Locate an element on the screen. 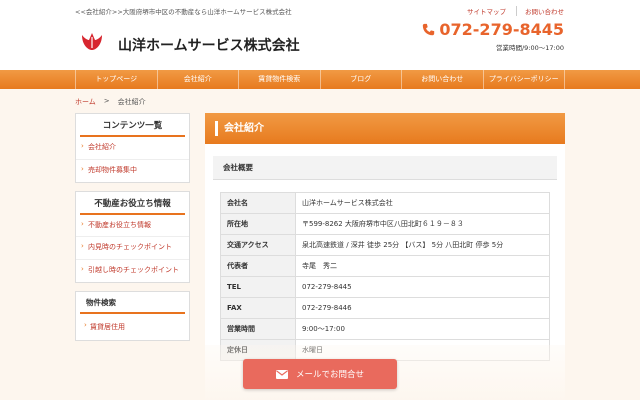 The image size is (640, 400). nav-contact: お問い合わせ is located at coordinates (442, 79).